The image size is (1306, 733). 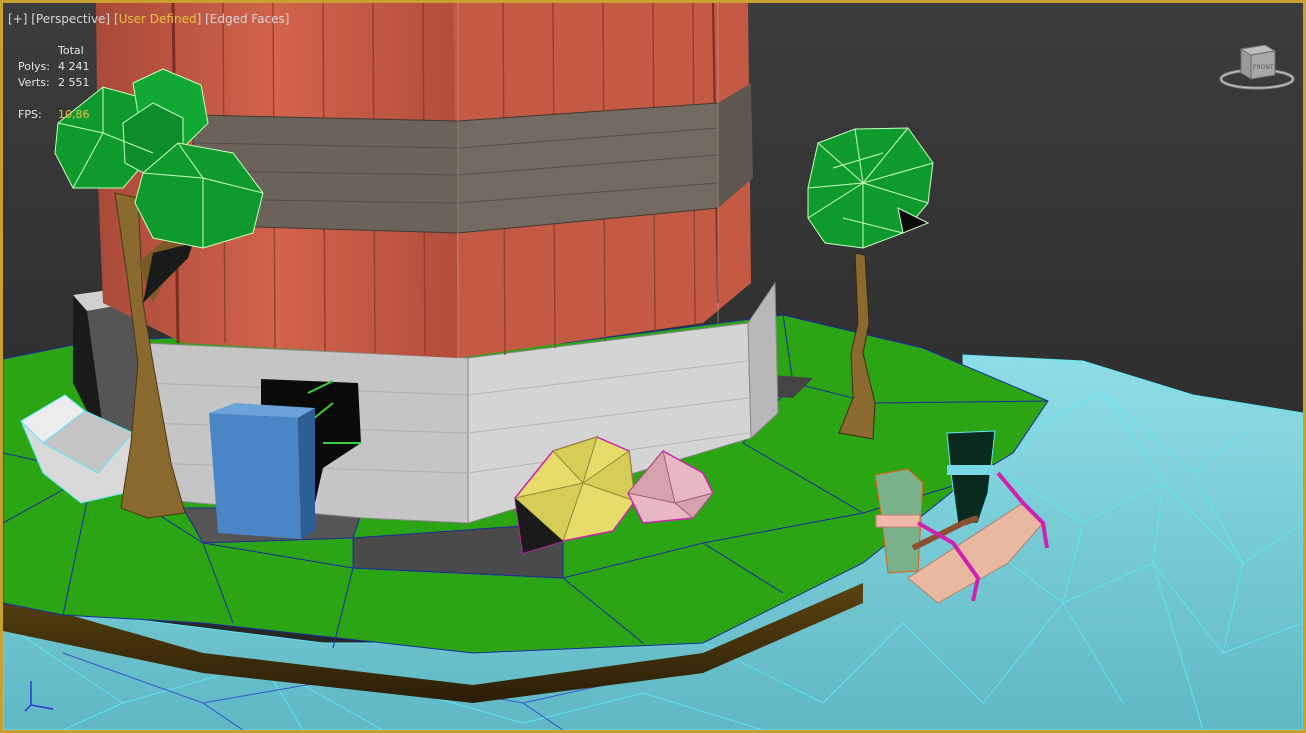 I want to click on blue-door-box, so click(x=262, y=471).